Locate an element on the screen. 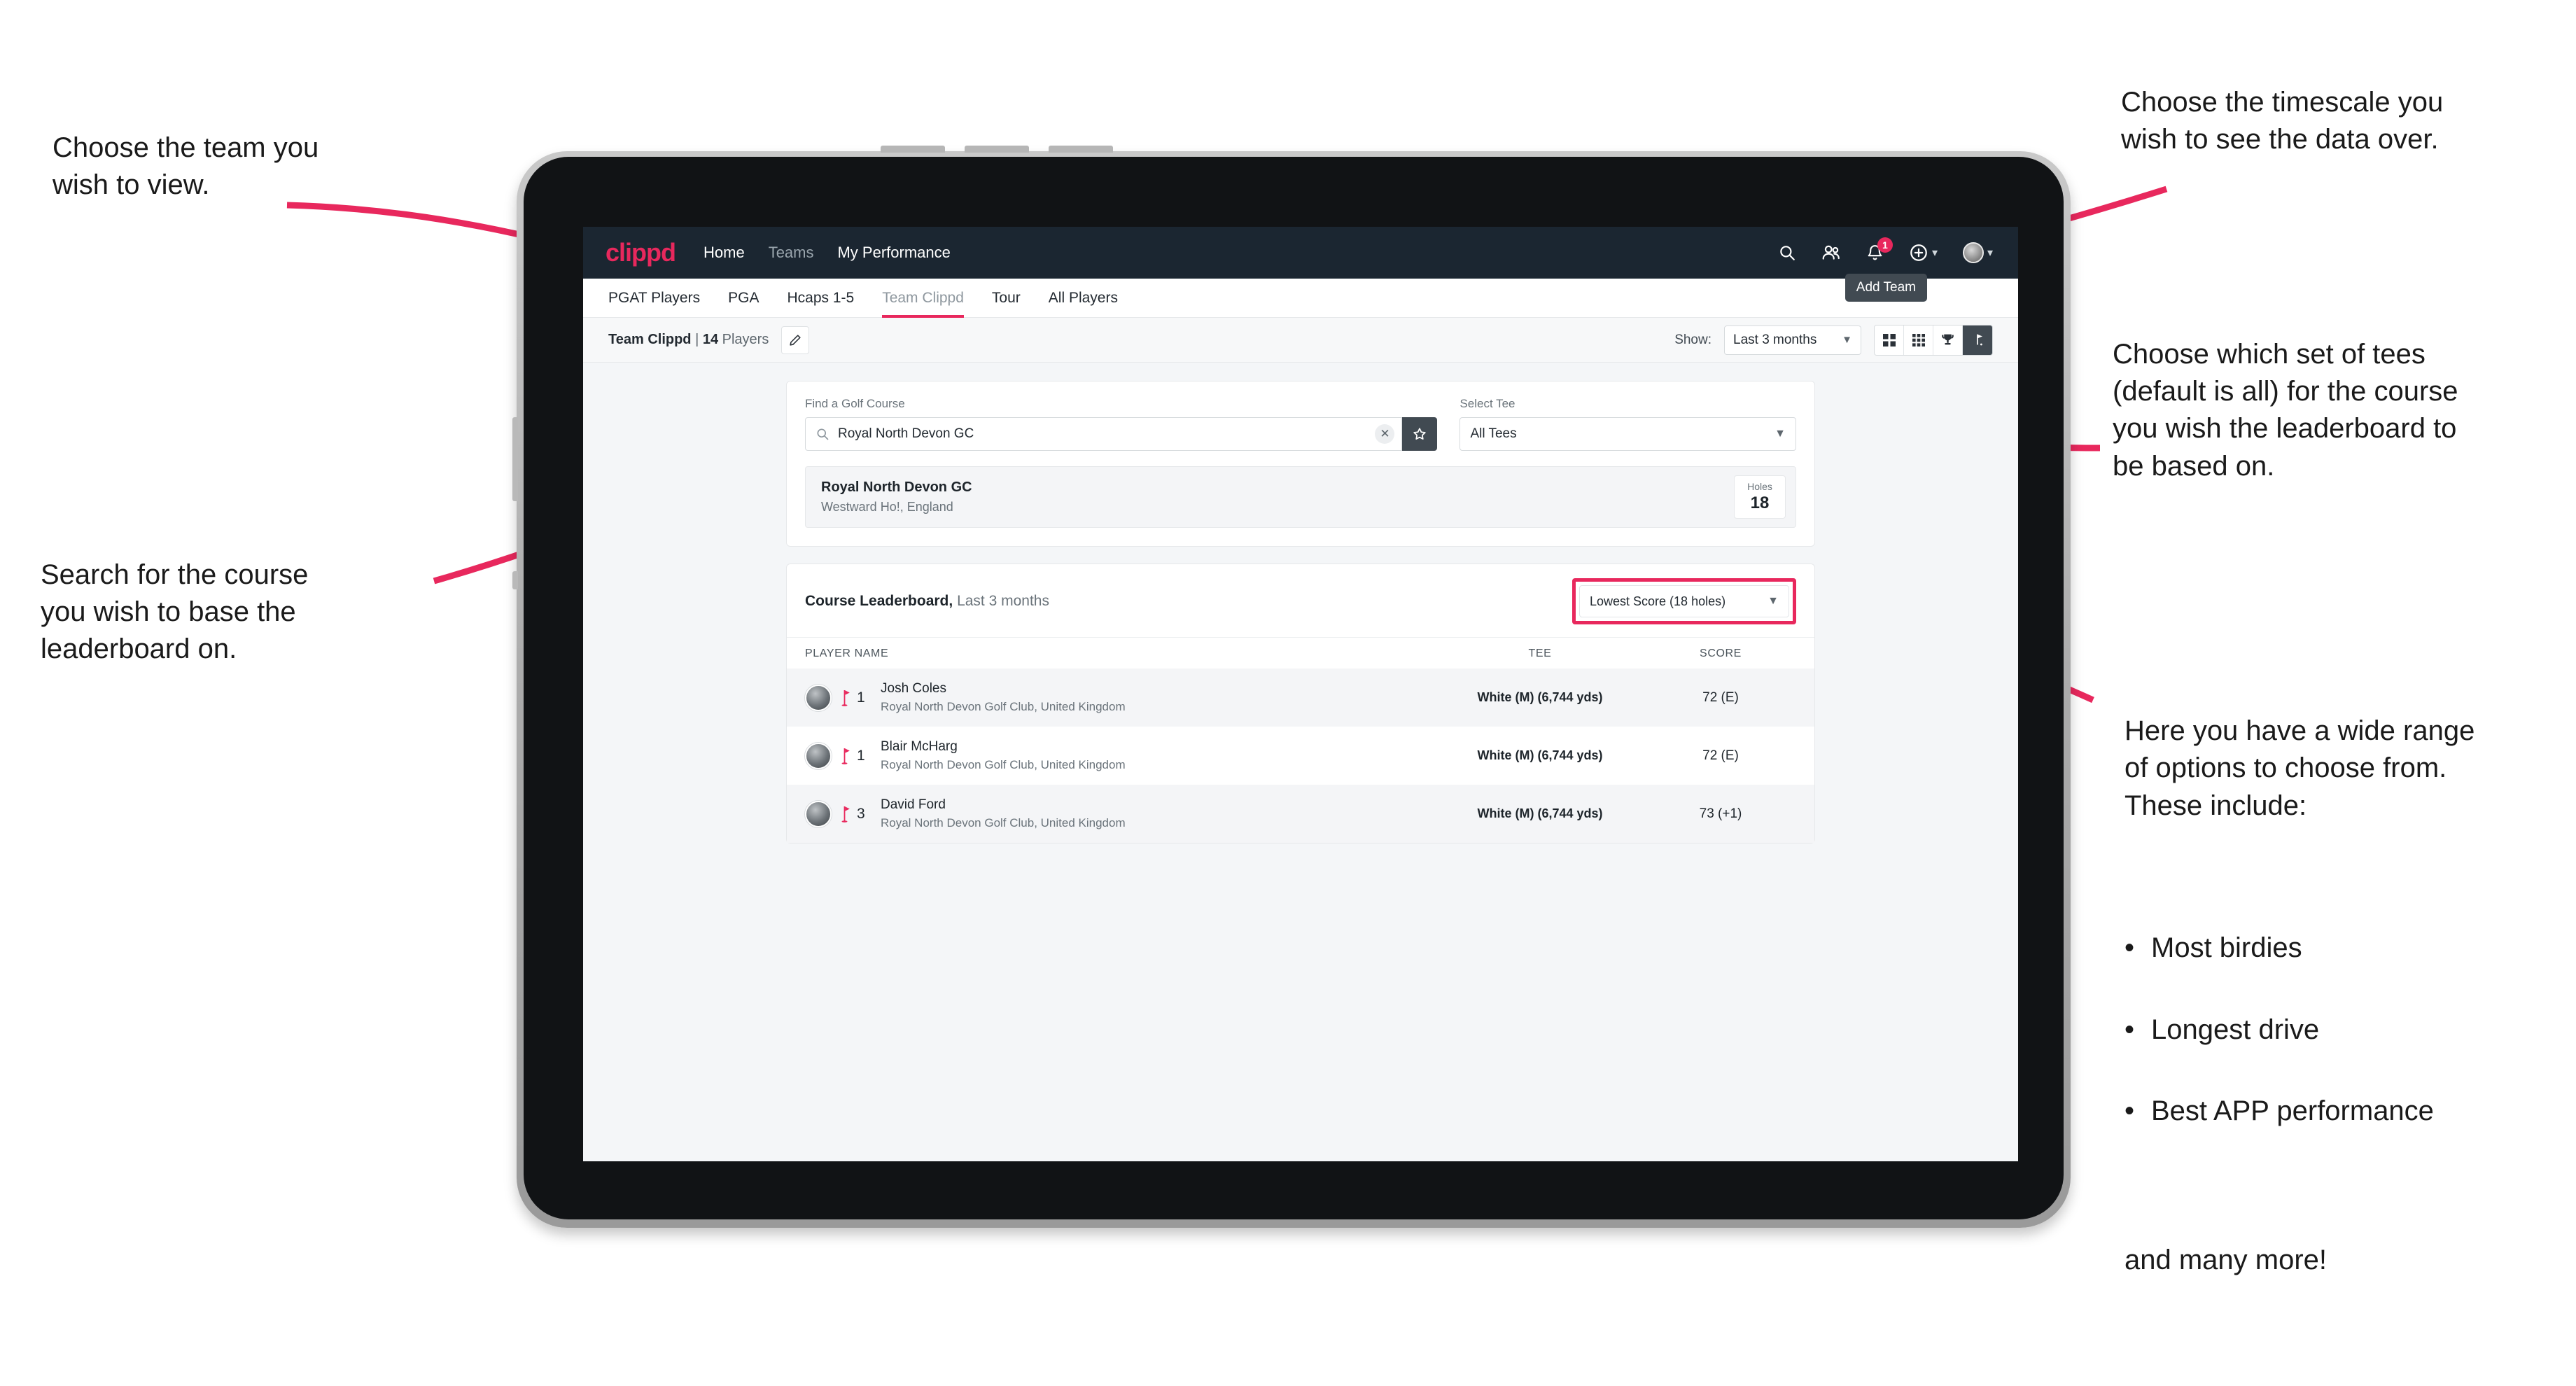 This screenshot has width=2576, height=1386. add-team-tooltip: Add Team is located at coordinates (1885, 288).